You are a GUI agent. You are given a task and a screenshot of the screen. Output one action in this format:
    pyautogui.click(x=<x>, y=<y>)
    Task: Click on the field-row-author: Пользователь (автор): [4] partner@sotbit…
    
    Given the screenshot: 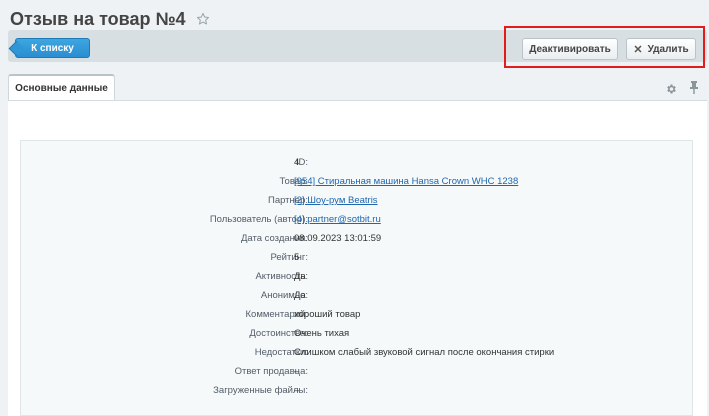 What is the action you would take?
    pyautogui.click(x=357, y=220)
    